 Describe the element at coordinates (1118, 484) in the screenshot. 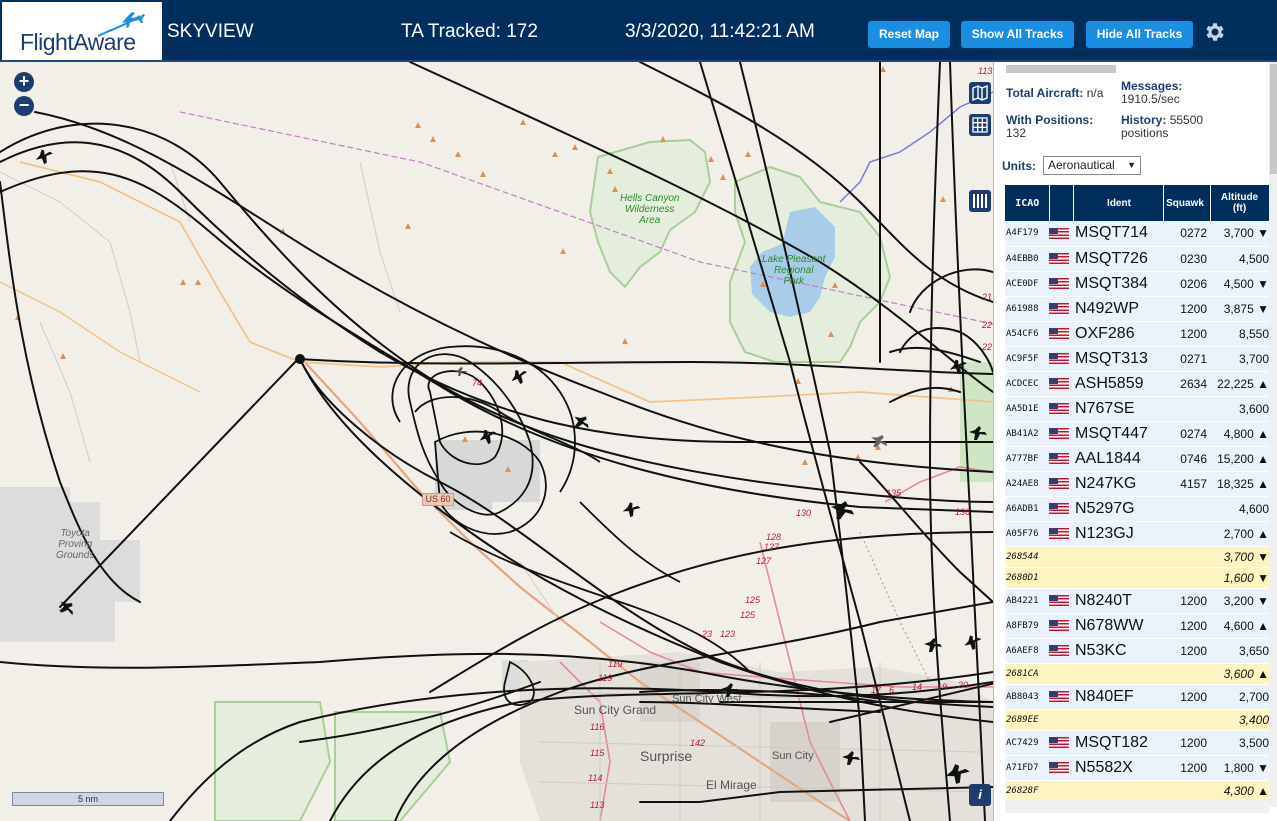

I see `ident-cell: N247KG` at that location.